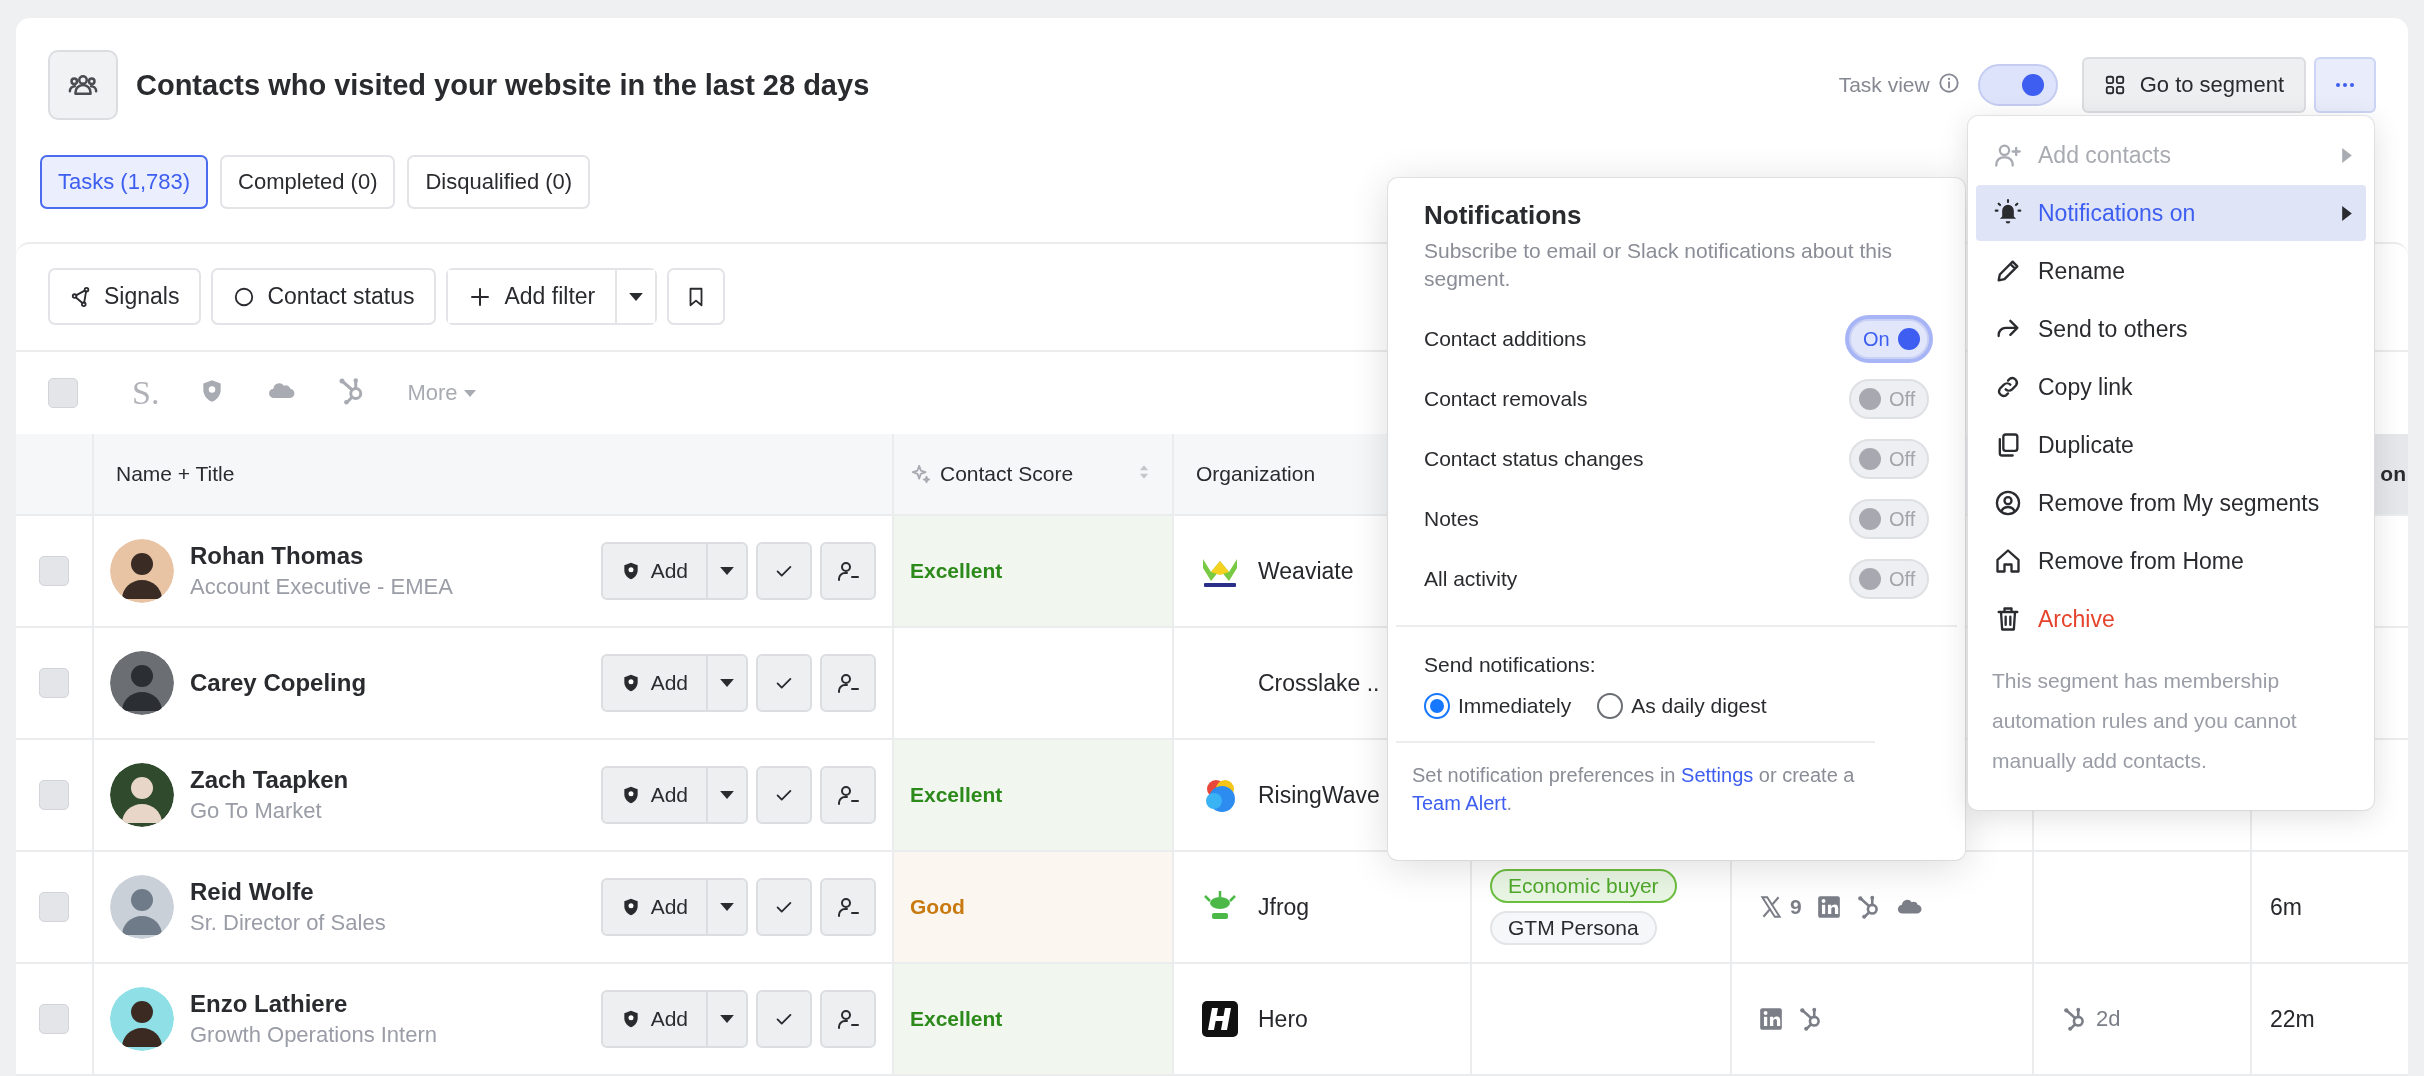  I want to click on organization-name: RisingWave, so click(1319, 795).